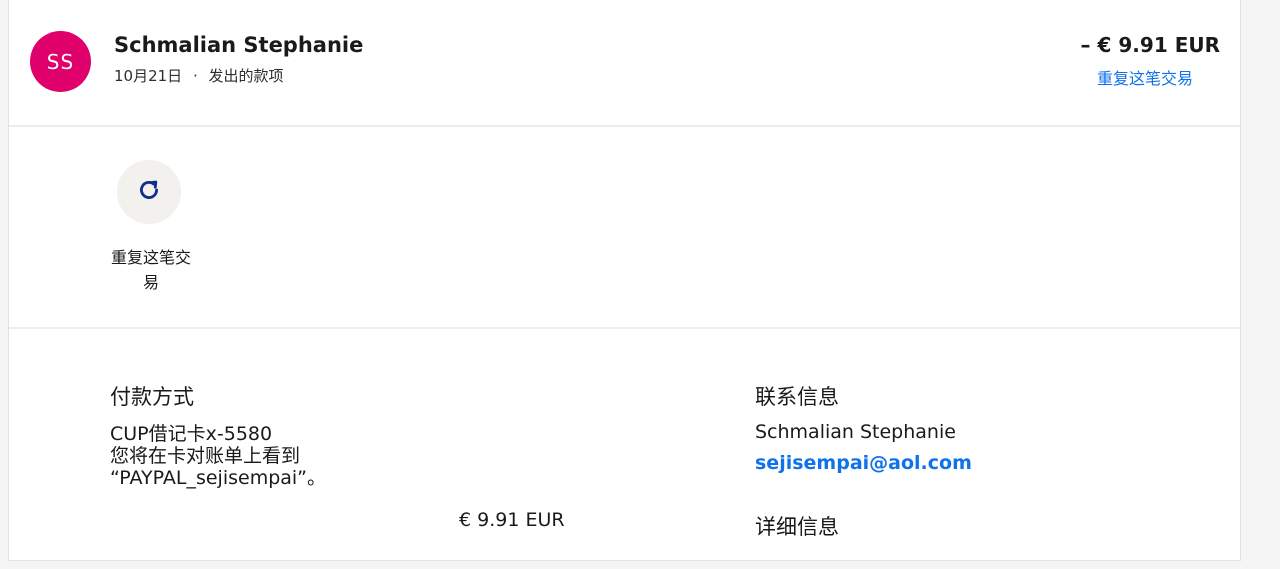 This screenshot has height=569, width=1280. What do you see at coordinates (150, 257) in the screenshot?
I see `repeat-label-line1: 重复这笔交` at bounding box center [150, 257].